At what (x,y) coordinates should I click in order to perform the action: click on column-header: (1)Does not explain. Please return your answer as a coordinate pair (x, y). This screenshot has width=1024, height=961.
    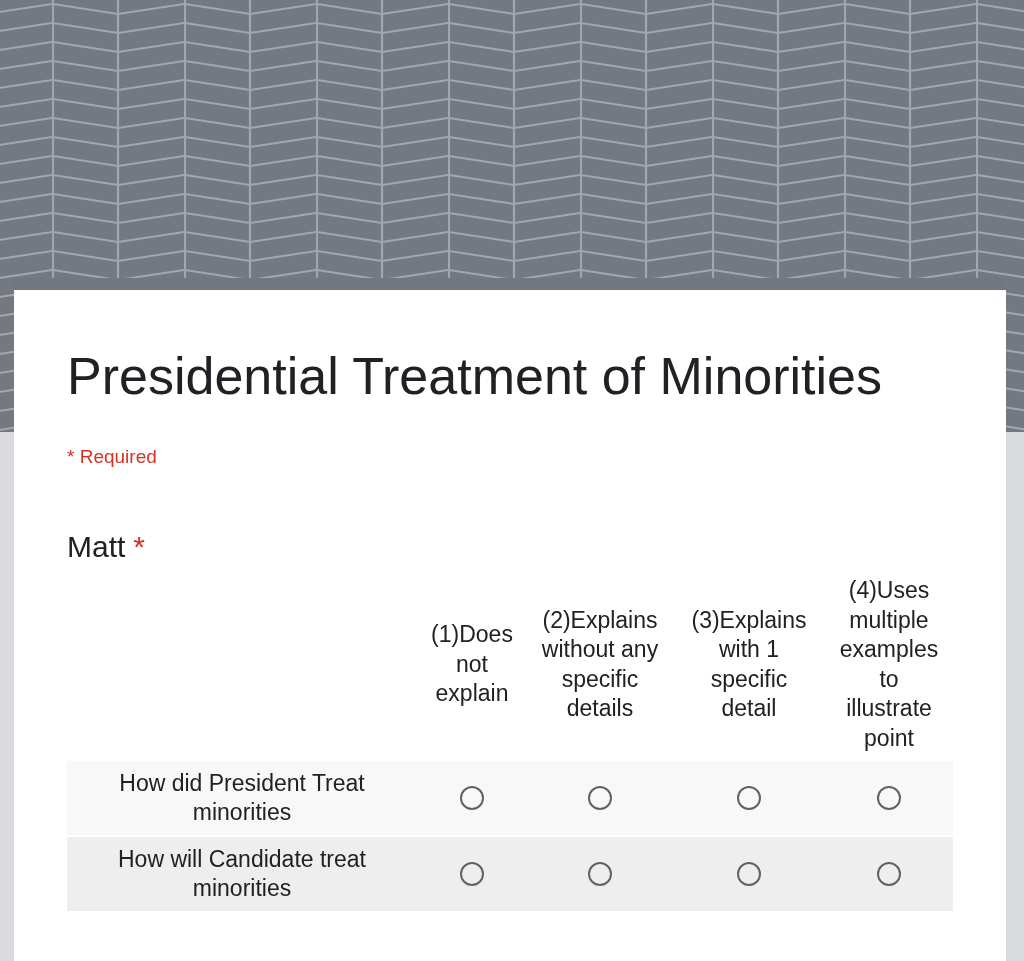
    Looking at the image, I should click on (472, 664).